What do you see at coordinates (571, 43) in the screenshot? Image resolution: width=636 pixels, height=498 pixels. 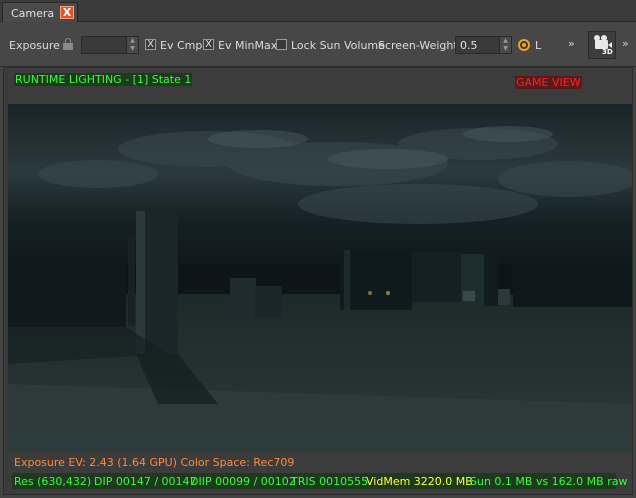 I see `overflow-chevron-icon: »` at bounding box center [571, 43].